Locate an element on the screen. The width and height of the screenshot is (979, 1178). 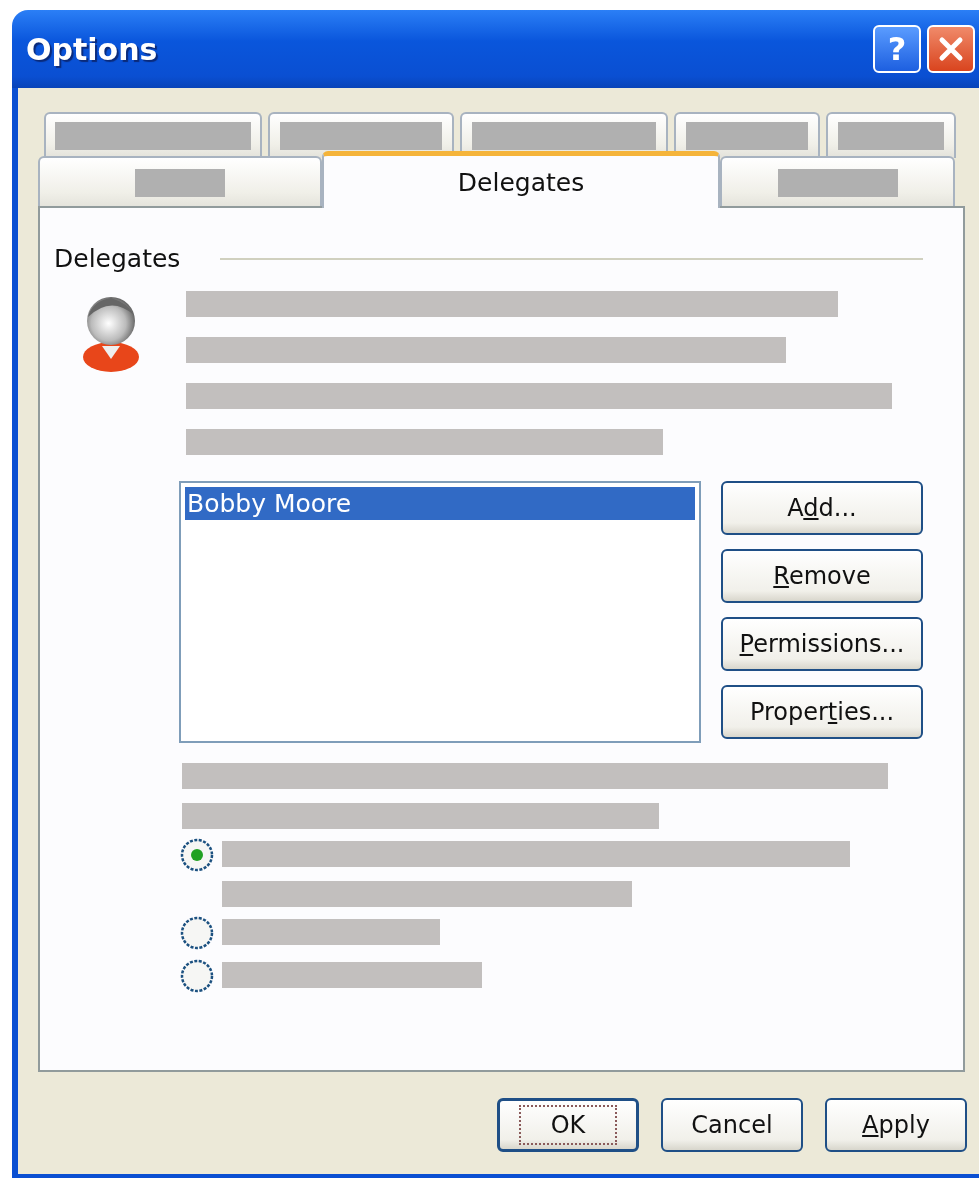
window-title: Options is located at coordinates (92, 49).